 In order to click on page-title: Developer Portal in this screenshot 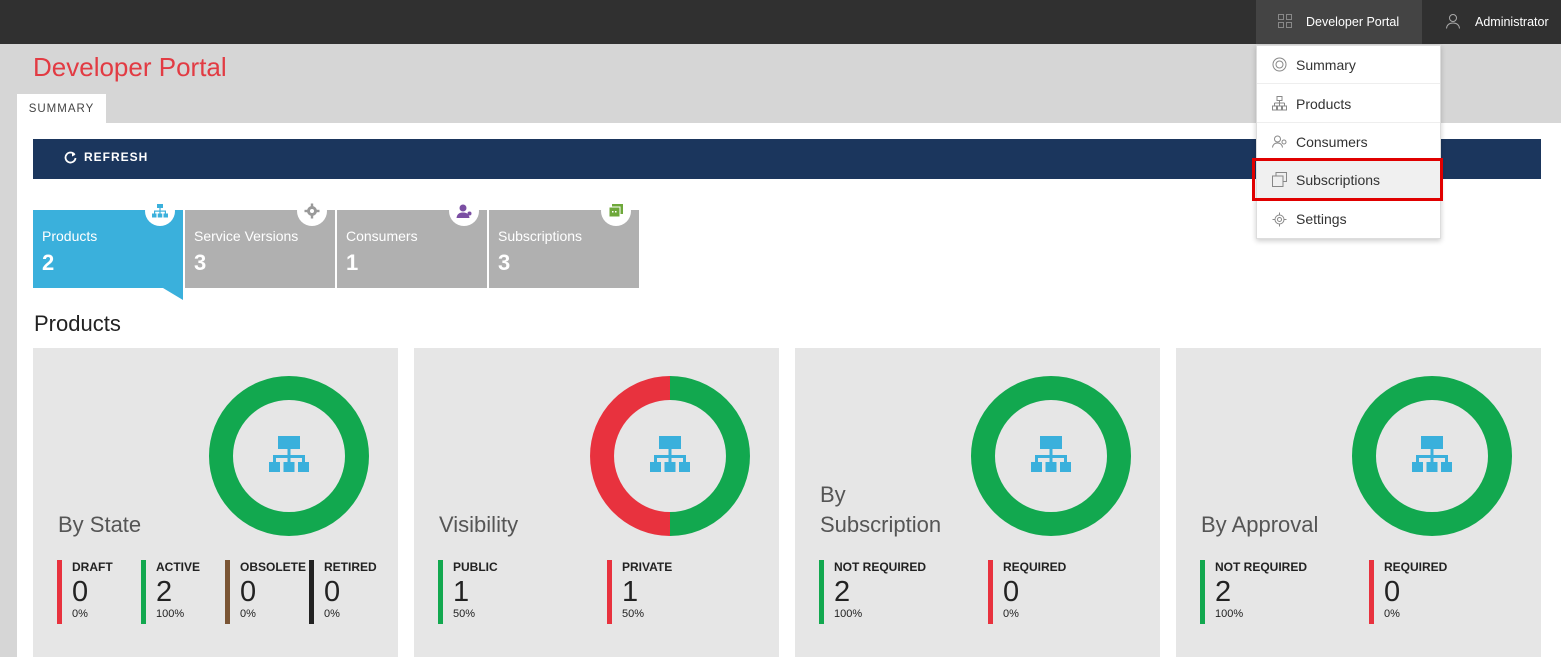, I will do `click(130, 67)`.